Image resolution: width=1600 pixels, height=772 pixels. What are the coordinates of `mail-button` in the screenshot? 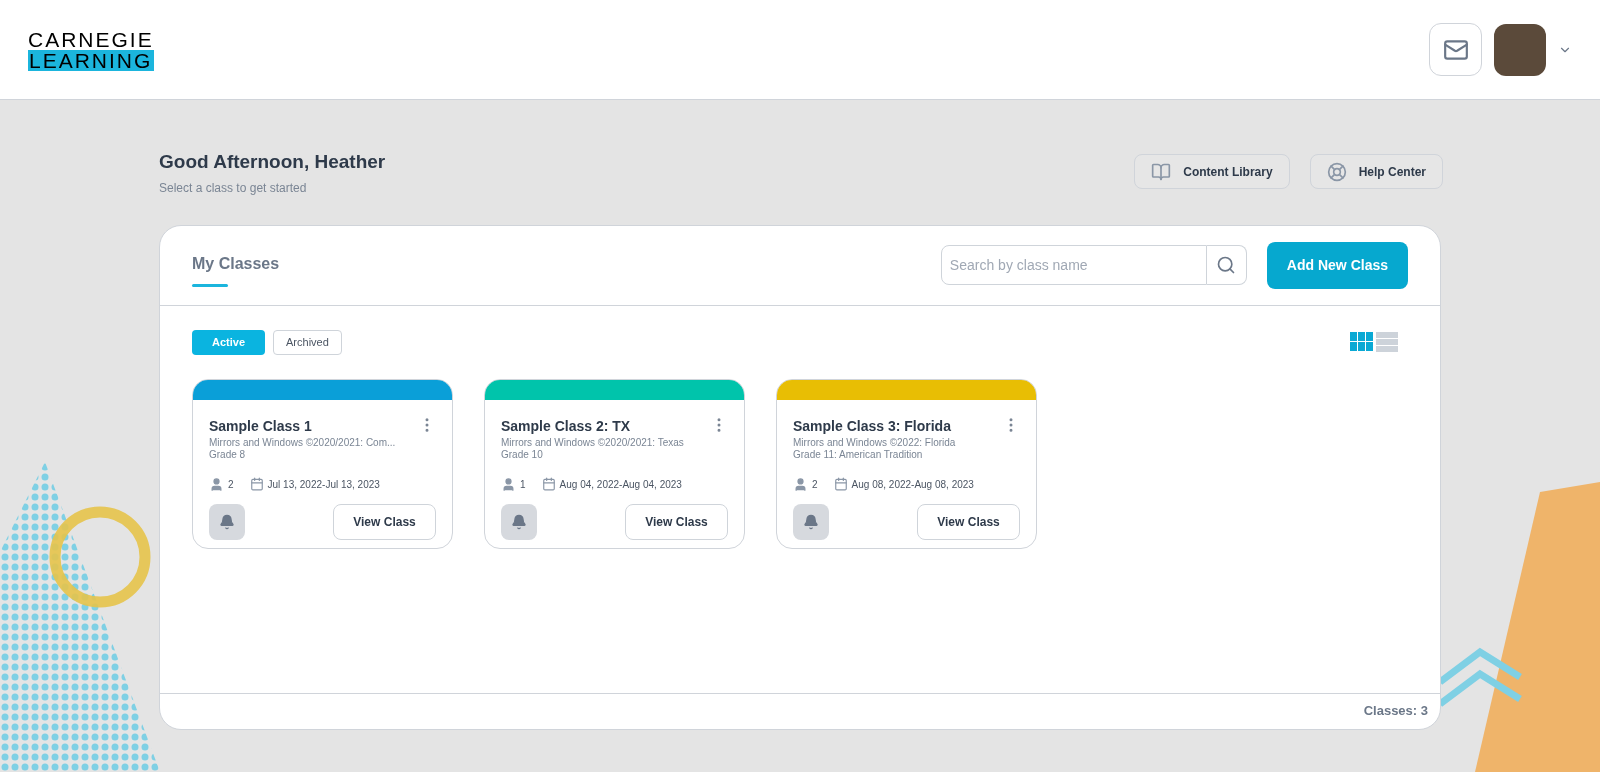 It's located at (1455, 49).